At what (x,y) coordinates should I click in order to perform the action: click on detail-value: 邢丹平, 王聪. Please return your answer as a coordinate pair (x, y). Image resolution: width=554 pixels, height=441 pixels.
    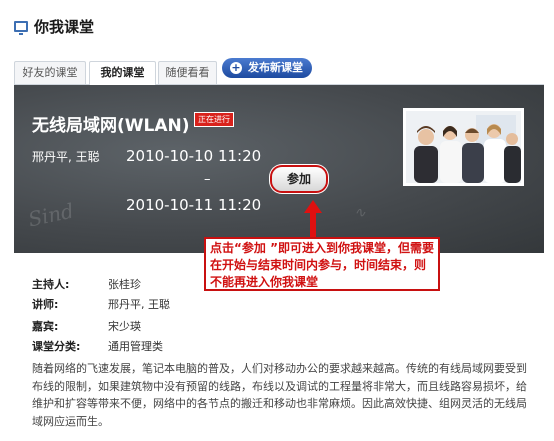
    Looking at the image, I should click on (139, 304).